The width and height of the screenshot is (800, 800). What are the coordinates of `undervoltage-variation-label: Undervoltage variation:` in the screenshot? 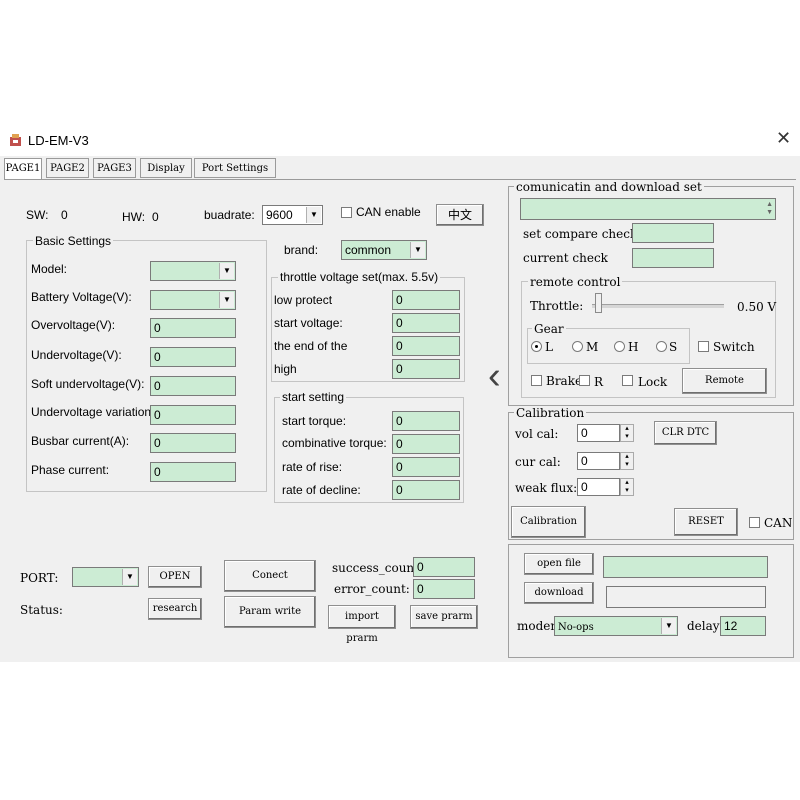 It's located at (93, 412).